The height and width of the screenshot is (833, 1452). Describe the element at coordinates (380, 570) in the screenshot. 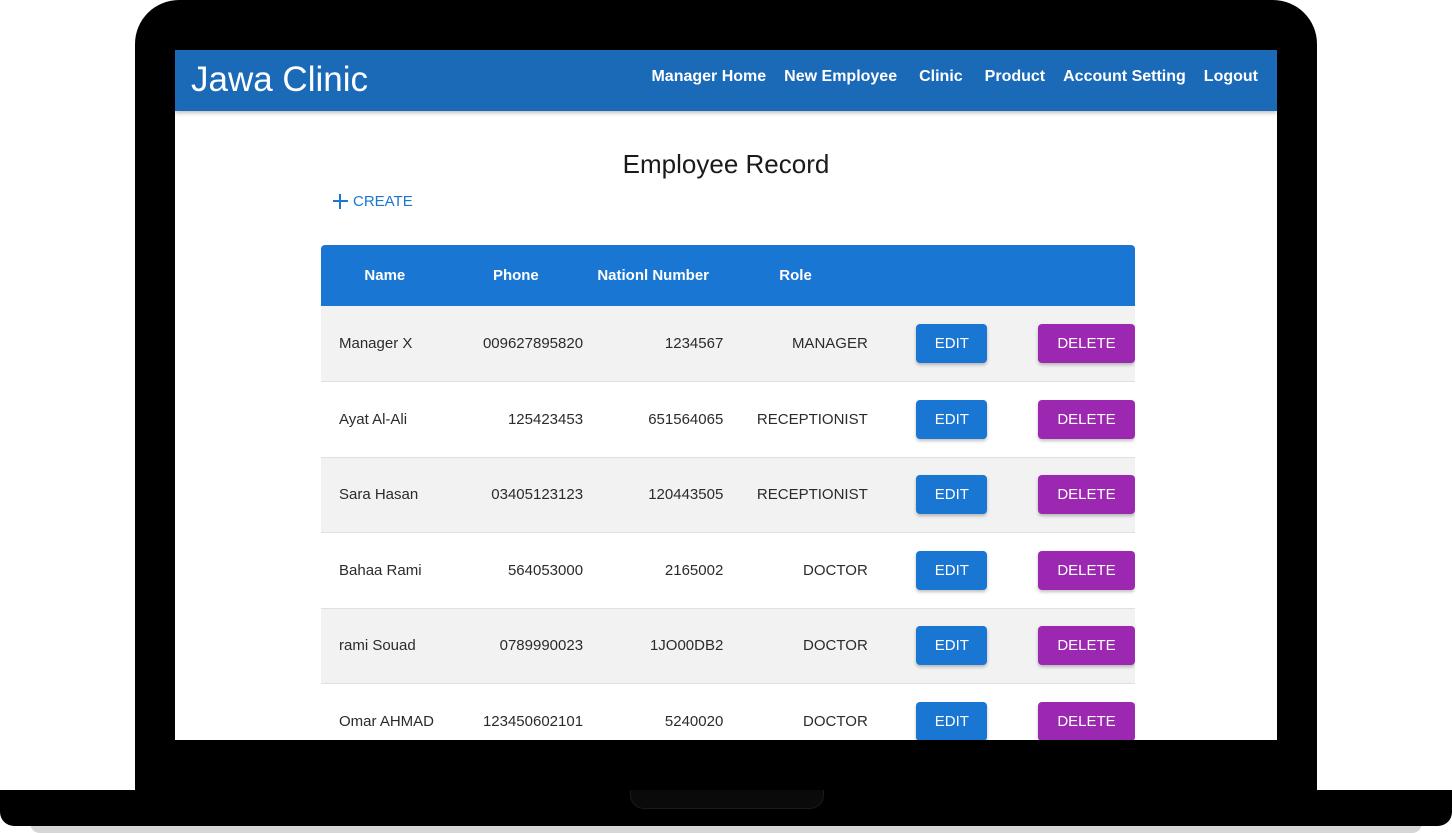

I see `cell-name: Bahaa Rami` at that location.